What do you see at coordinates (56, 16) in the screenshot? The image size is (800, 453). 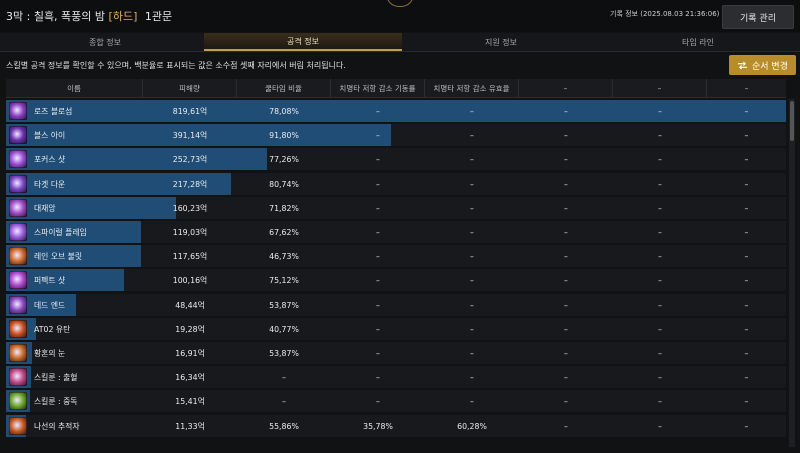 I see `raid-title-prefix: 3막 : 칠흑, 폭풍의 밤` at bounding box center [56, 16].